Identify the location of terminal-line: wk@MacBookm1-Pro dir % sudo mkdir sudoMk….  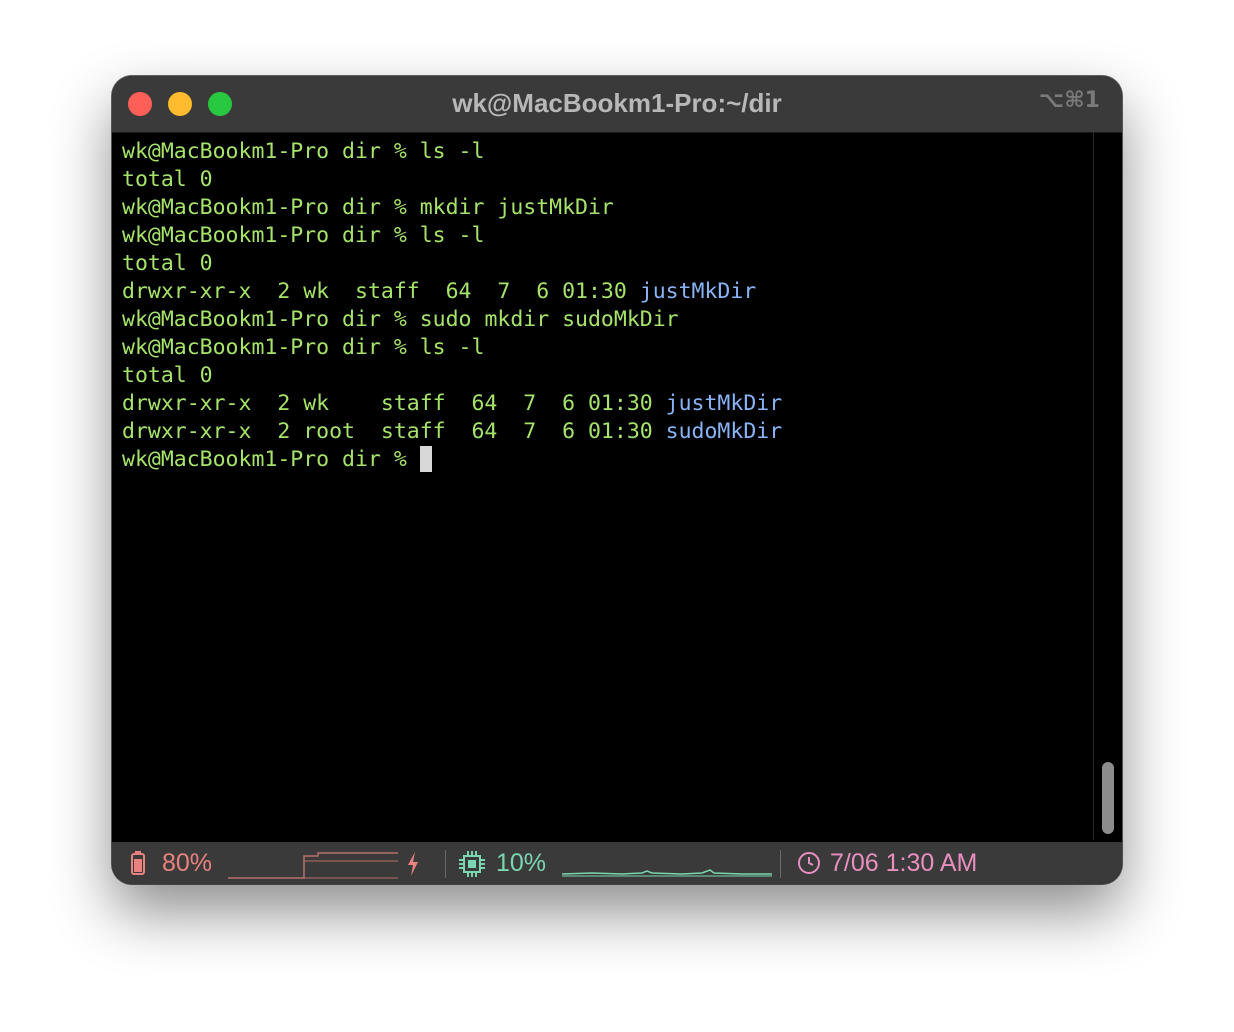
(602, 320).